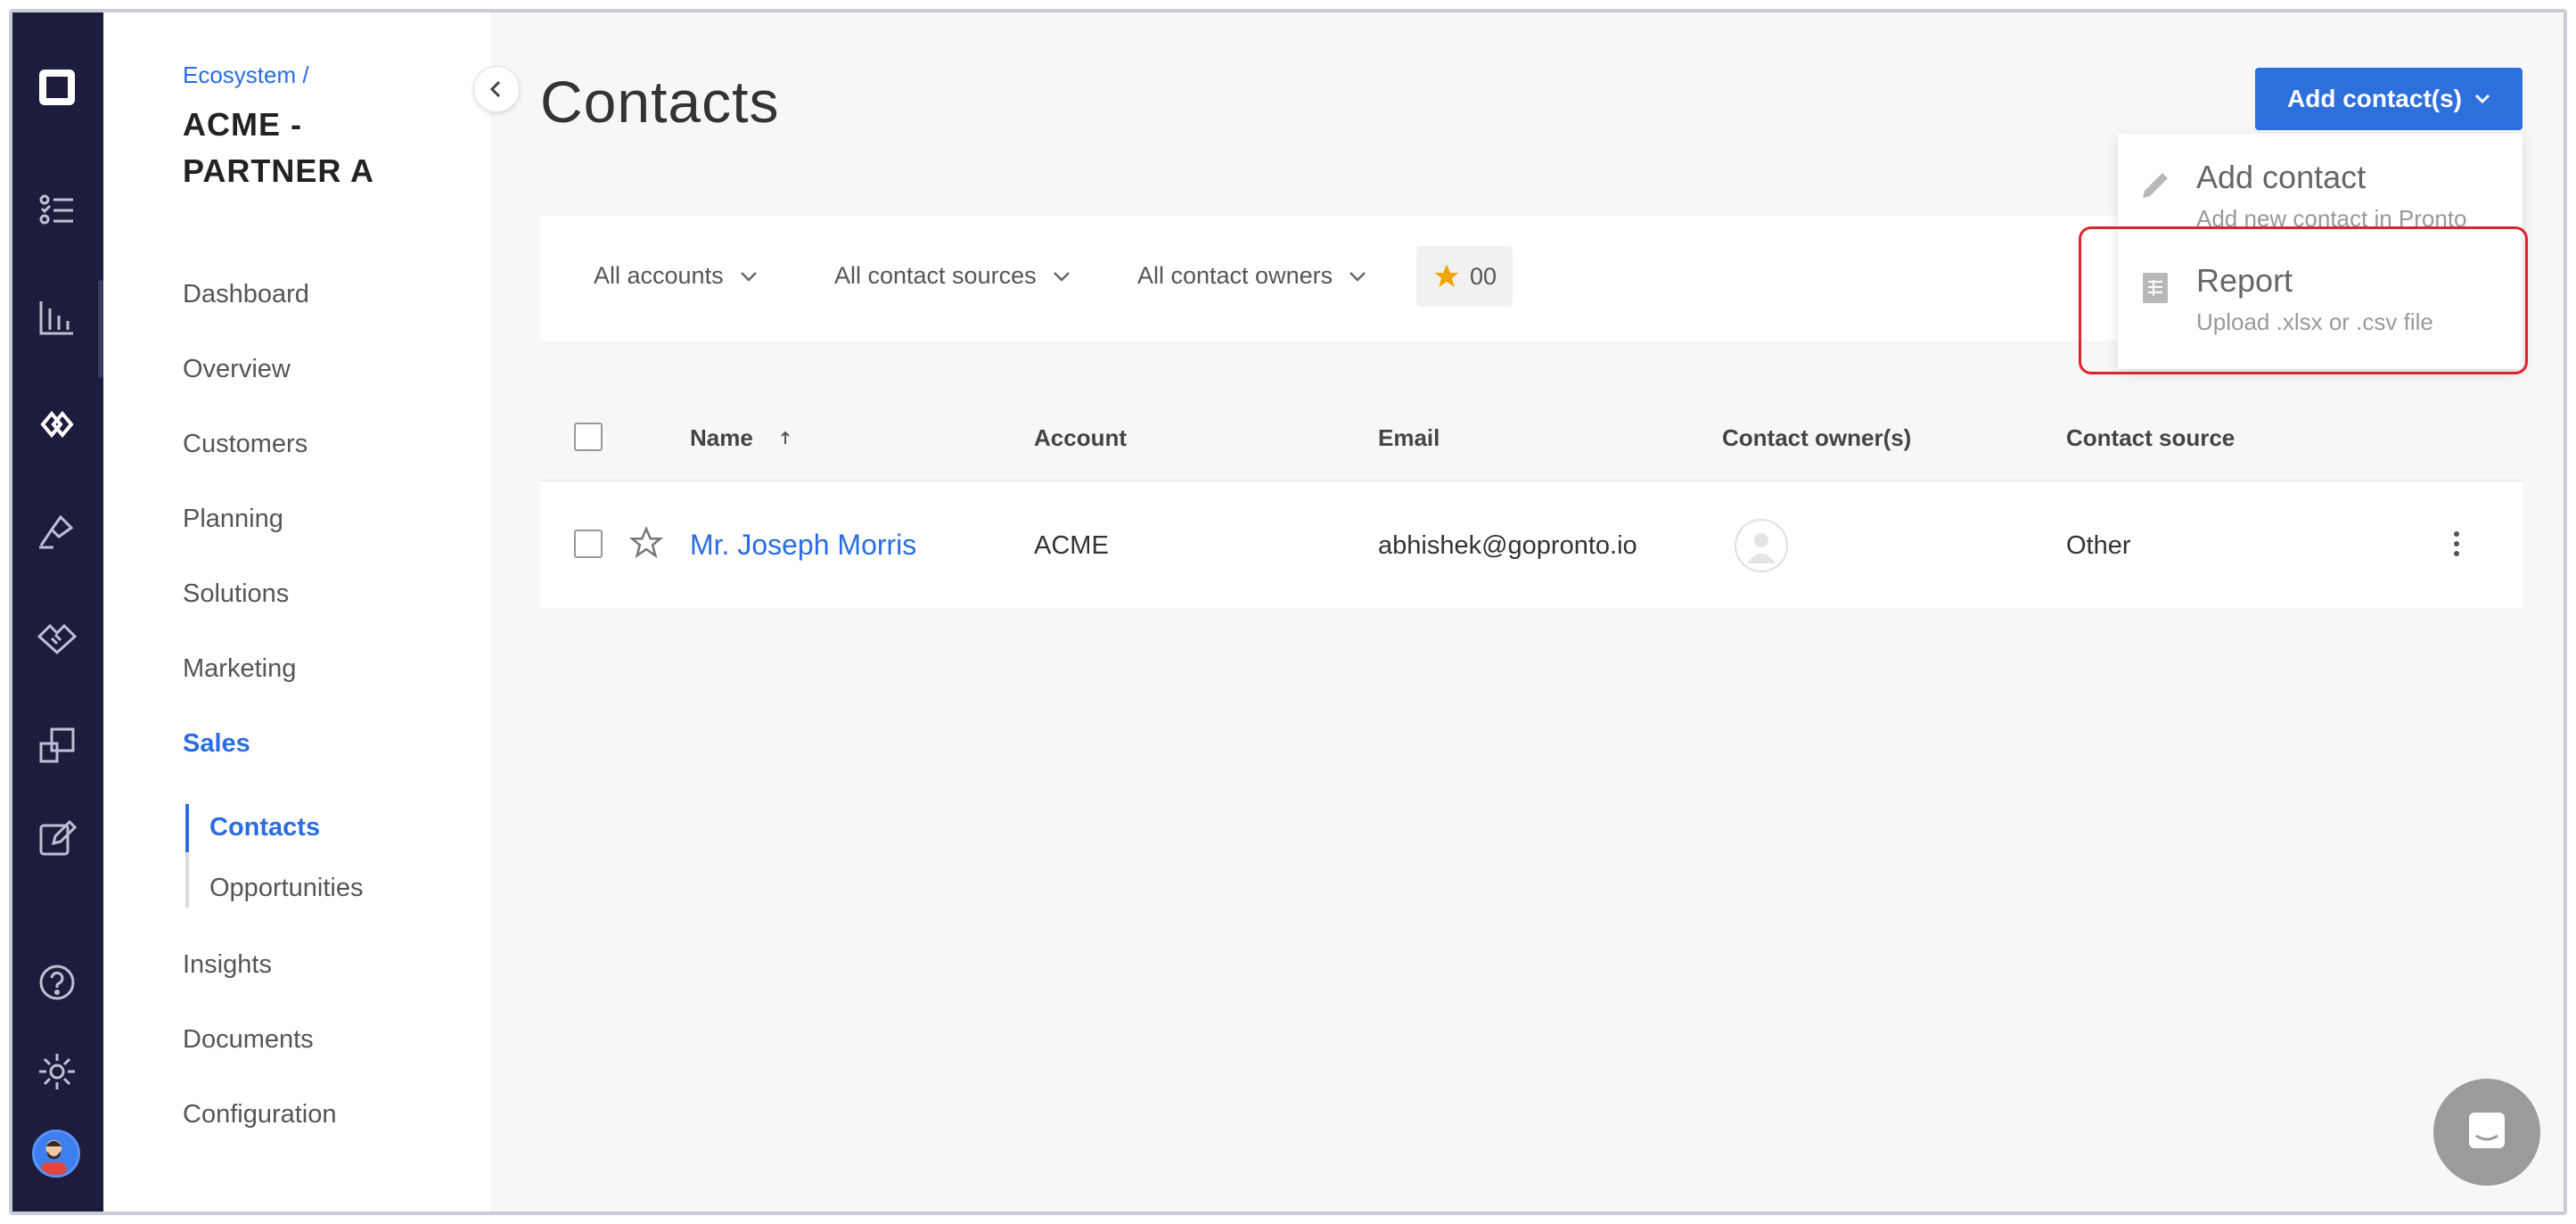 The image size is (2576, 1224). I want to click on analytics-icon, so click(57, 317).